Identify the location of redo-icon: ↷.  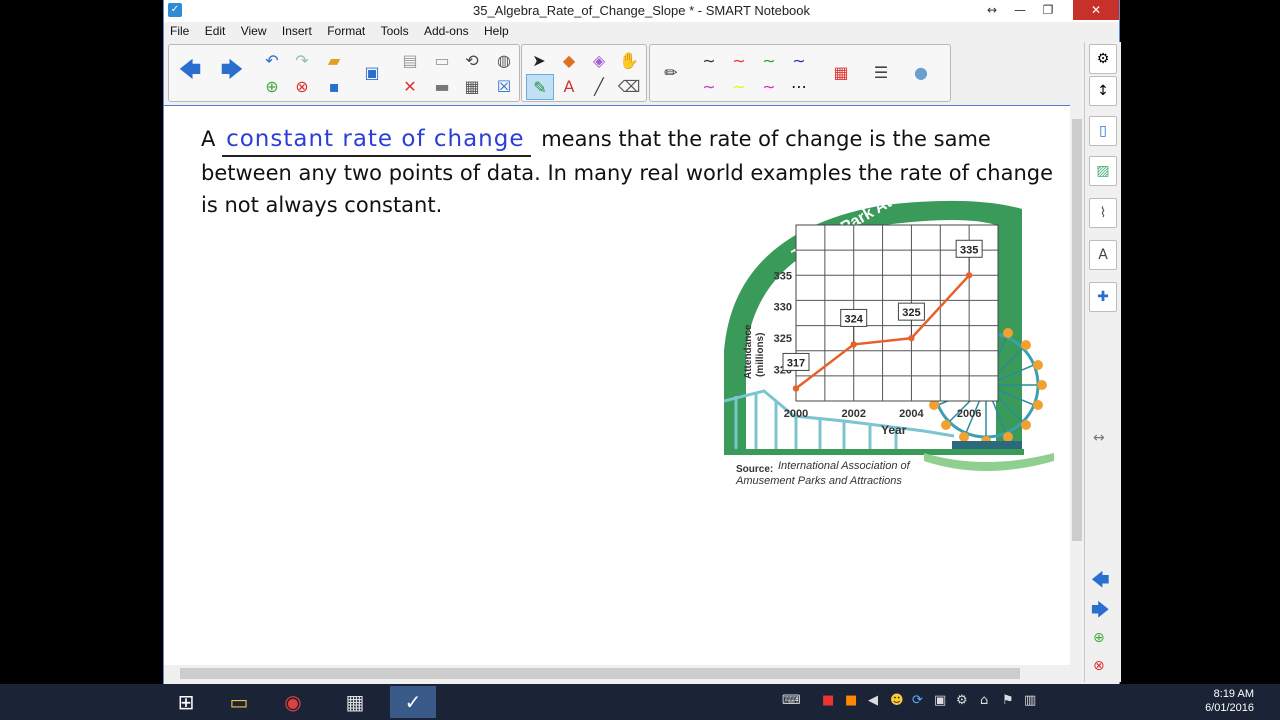
(302, 60).